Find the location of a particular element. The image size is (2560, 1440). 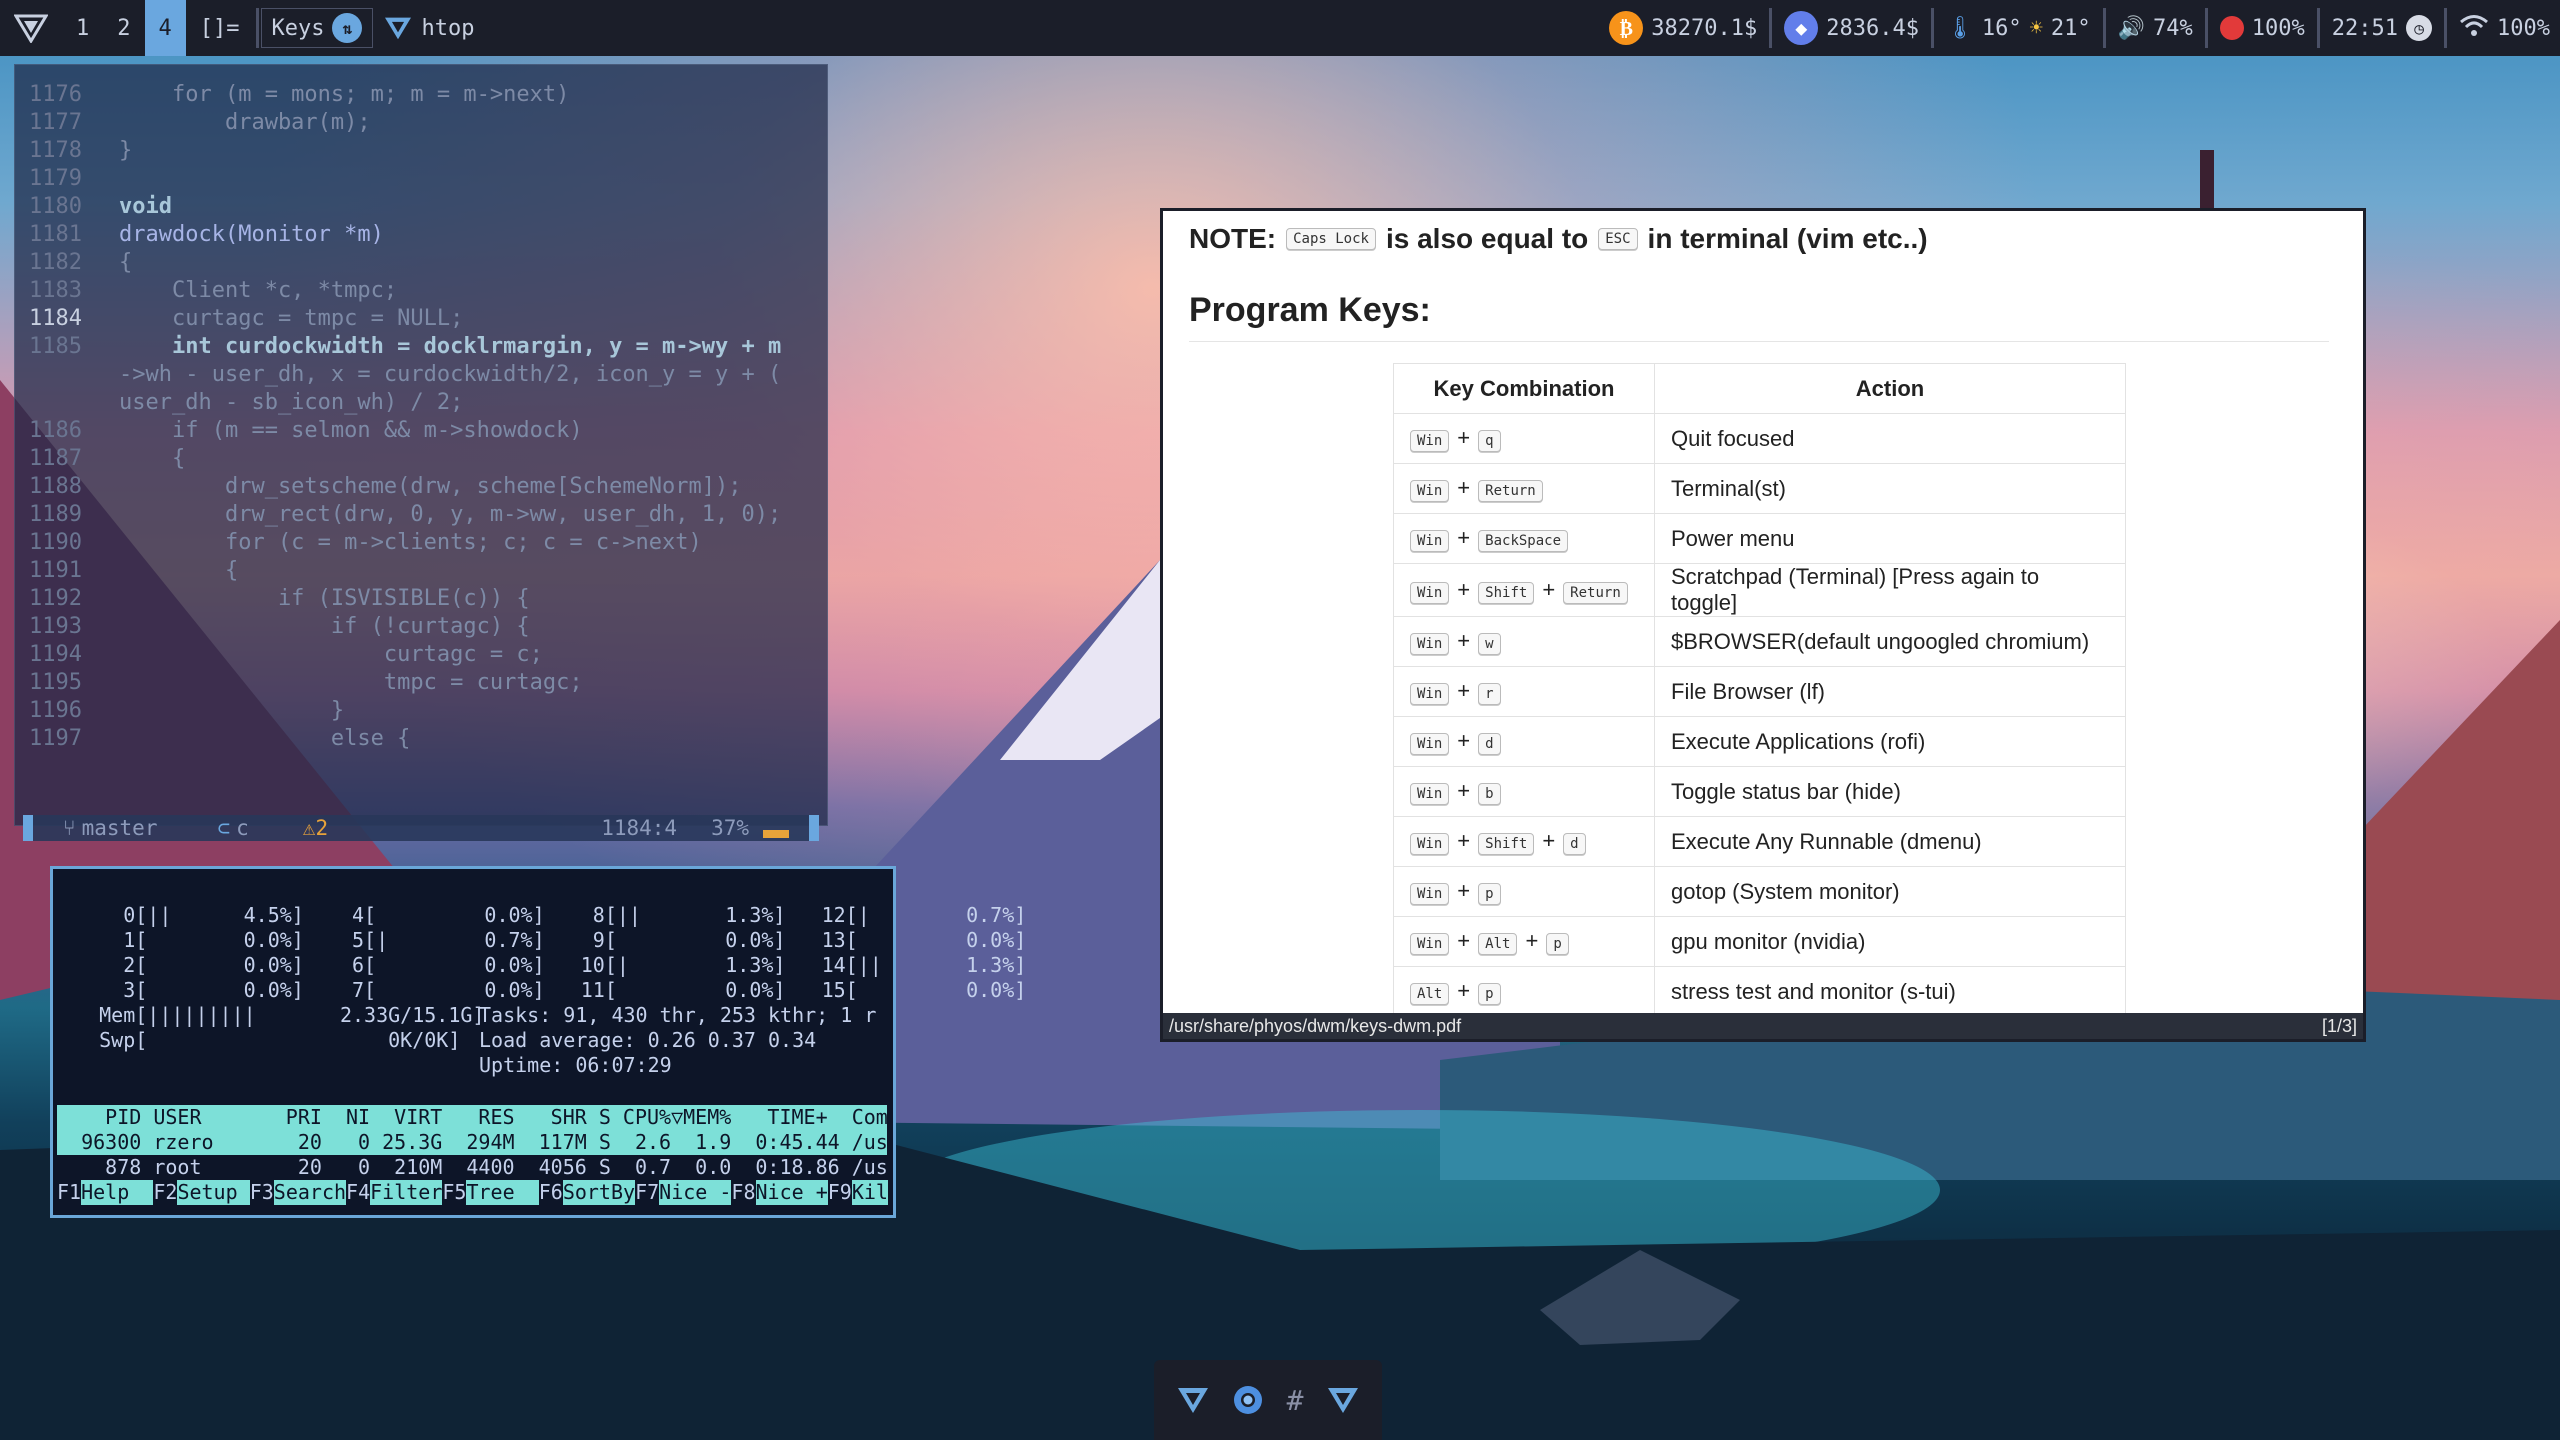

hash-icon: # is located at coordinates (1295, 1400).